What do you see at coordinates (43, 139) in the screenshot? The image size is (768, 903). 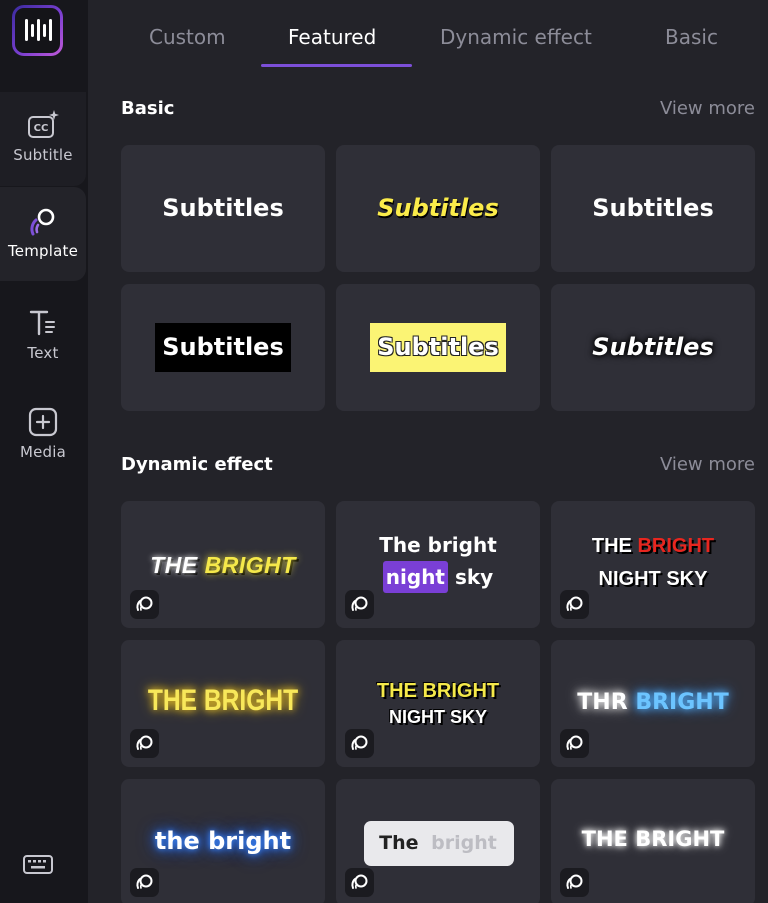 I see `sidebar-item-subtitle: CC Subtitle` at bounding box center [43, 139].